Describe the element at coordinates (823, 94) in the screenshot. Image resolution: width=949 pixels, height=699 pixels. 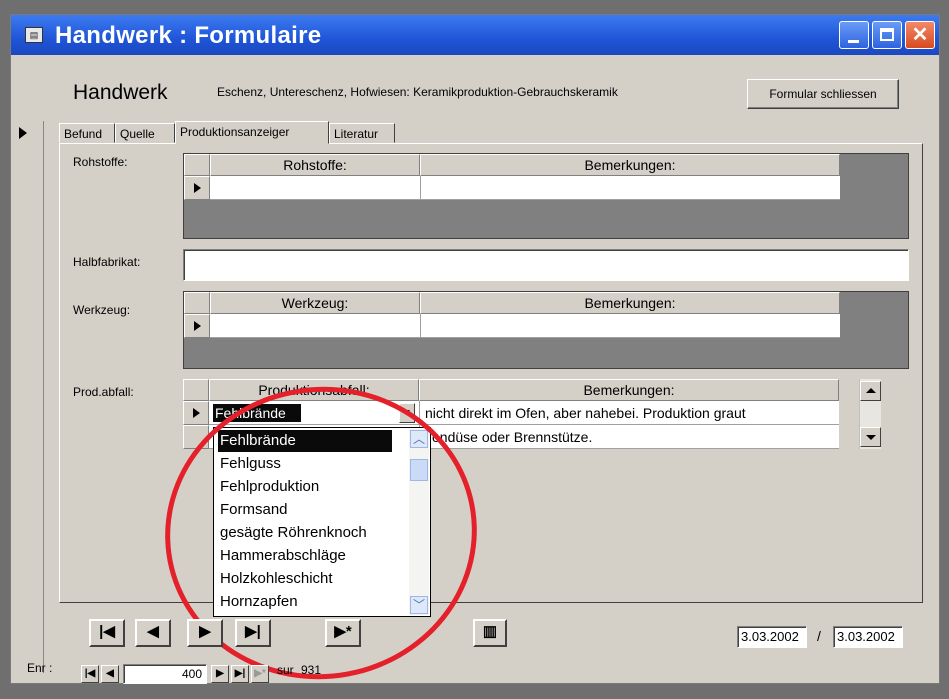
I see `close-form-button: Formular schliessen` at that location.